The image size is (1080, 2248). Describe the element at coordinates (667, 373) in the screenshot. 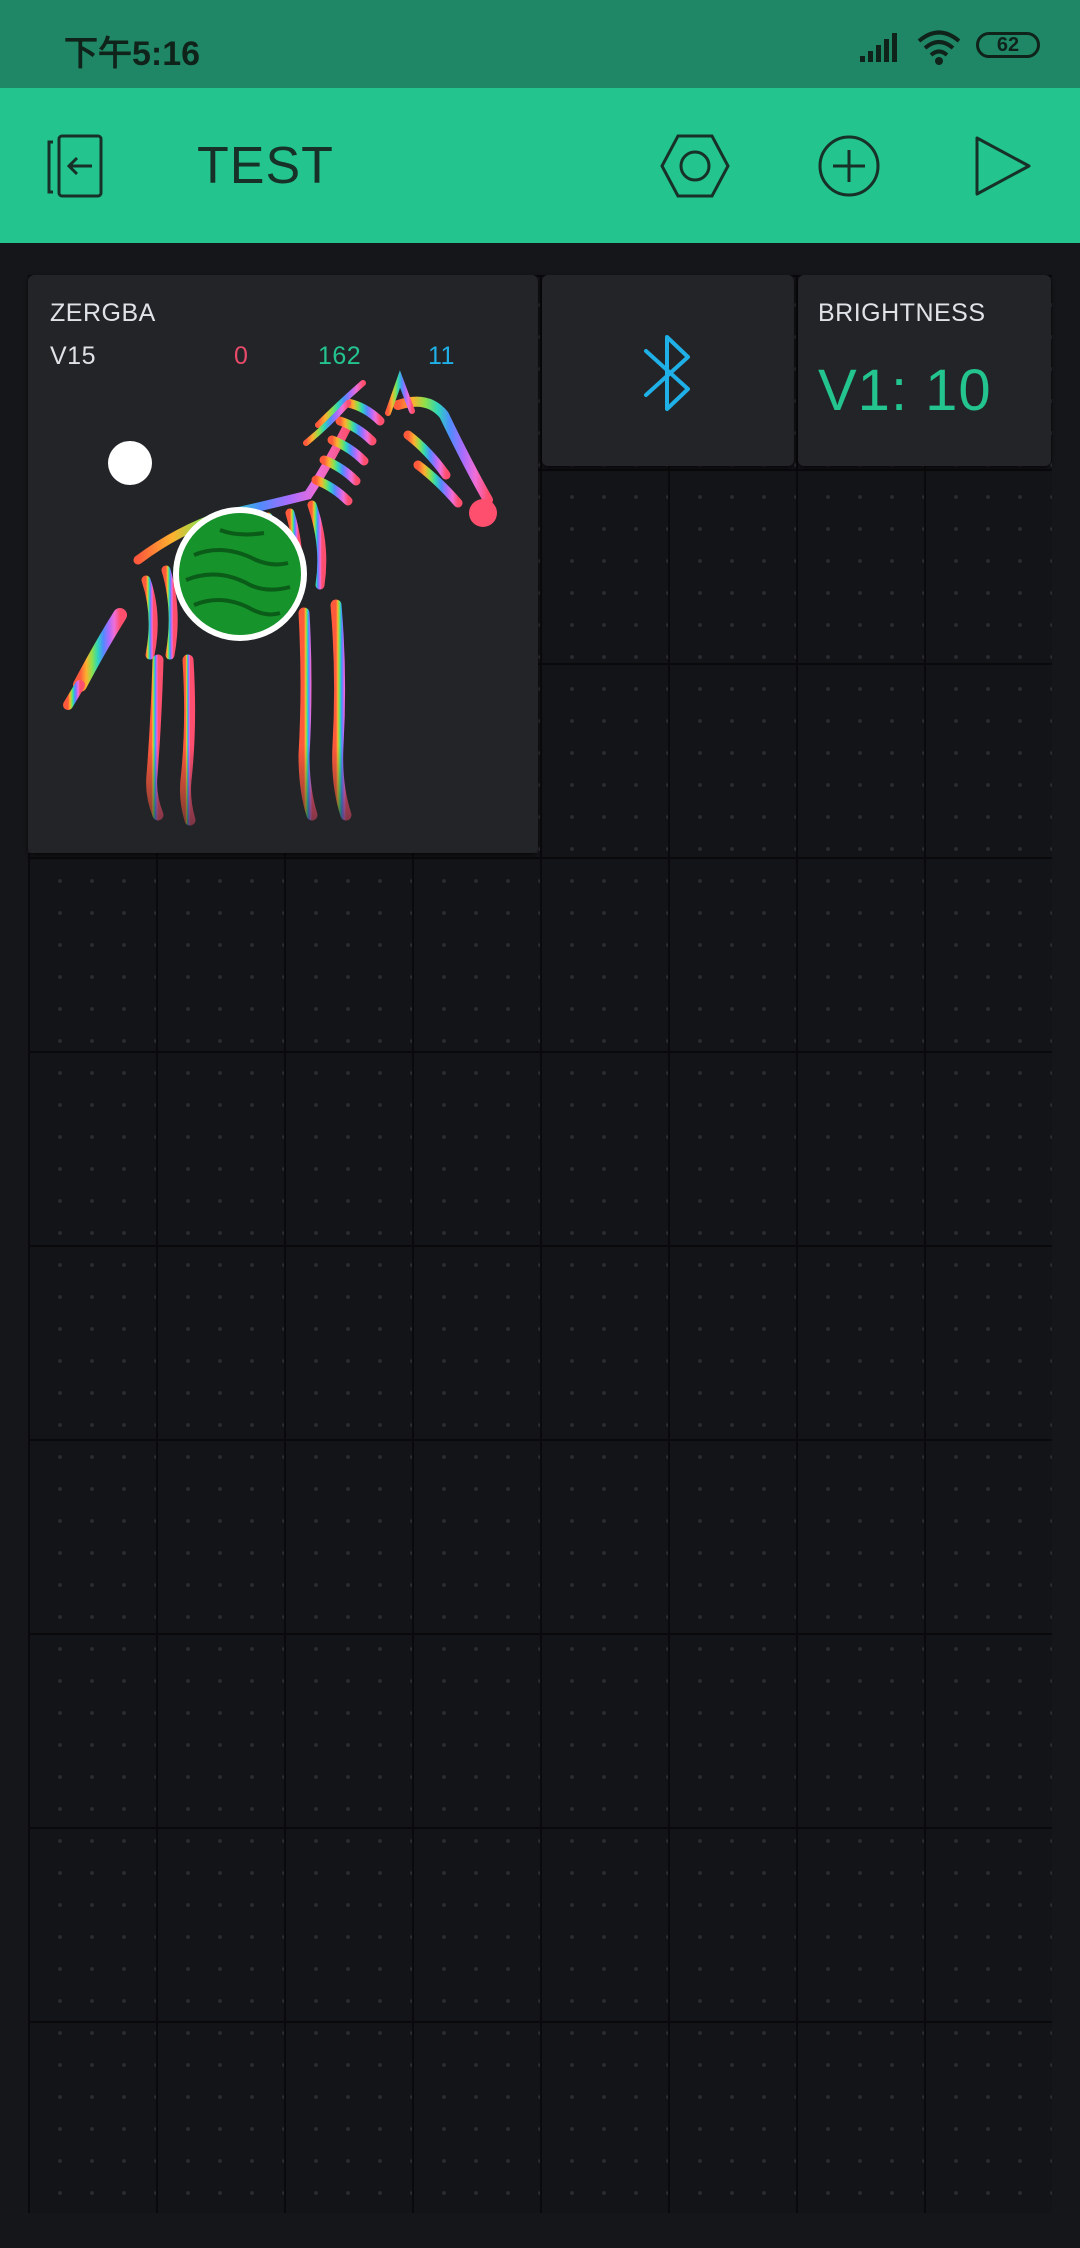

I see `bluetooth-icon` at that location.